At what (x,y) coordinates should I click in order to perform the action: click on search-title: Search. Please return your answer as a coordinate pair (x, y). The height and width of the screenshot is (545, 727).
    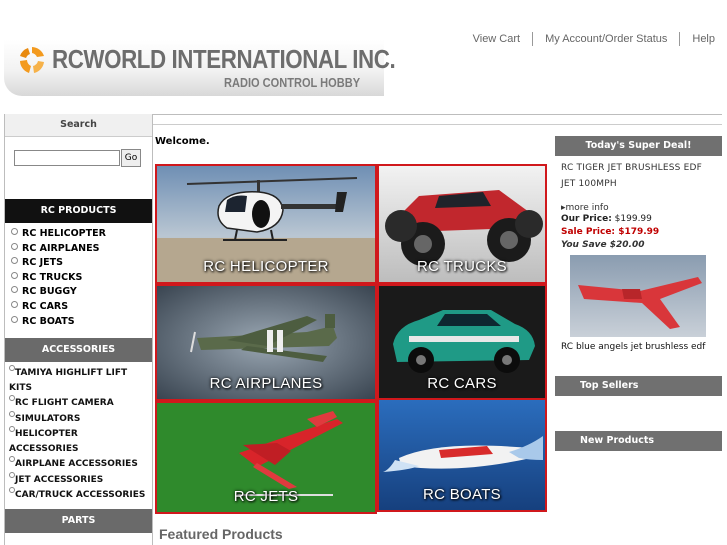
    Looking at the image, I should click on (78, 125).